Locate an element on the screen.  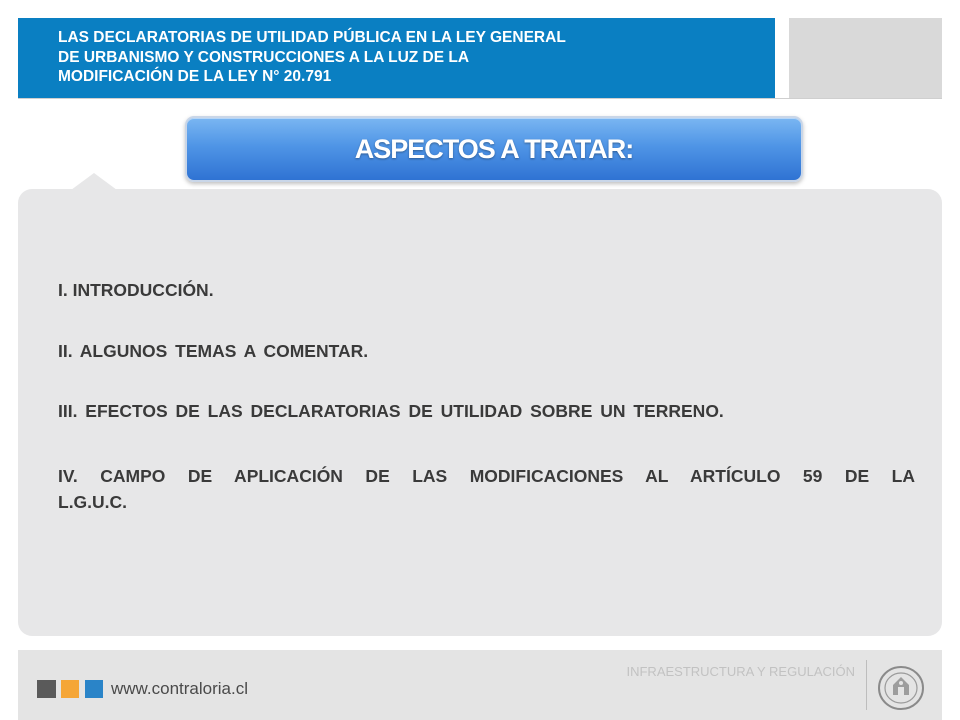
header-gray-block is located at coordinates (865, 58).